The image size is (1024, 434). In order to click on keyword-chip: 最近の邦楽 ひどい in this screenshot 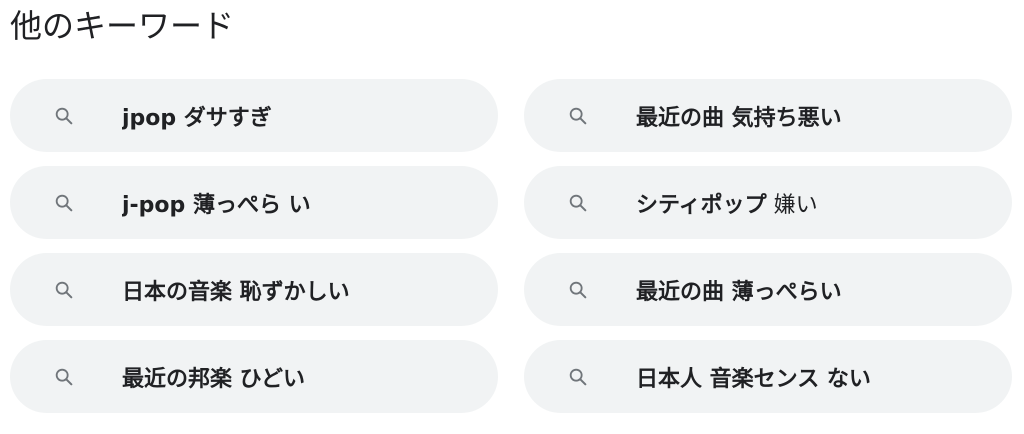, I will do `click(254, 376)`.